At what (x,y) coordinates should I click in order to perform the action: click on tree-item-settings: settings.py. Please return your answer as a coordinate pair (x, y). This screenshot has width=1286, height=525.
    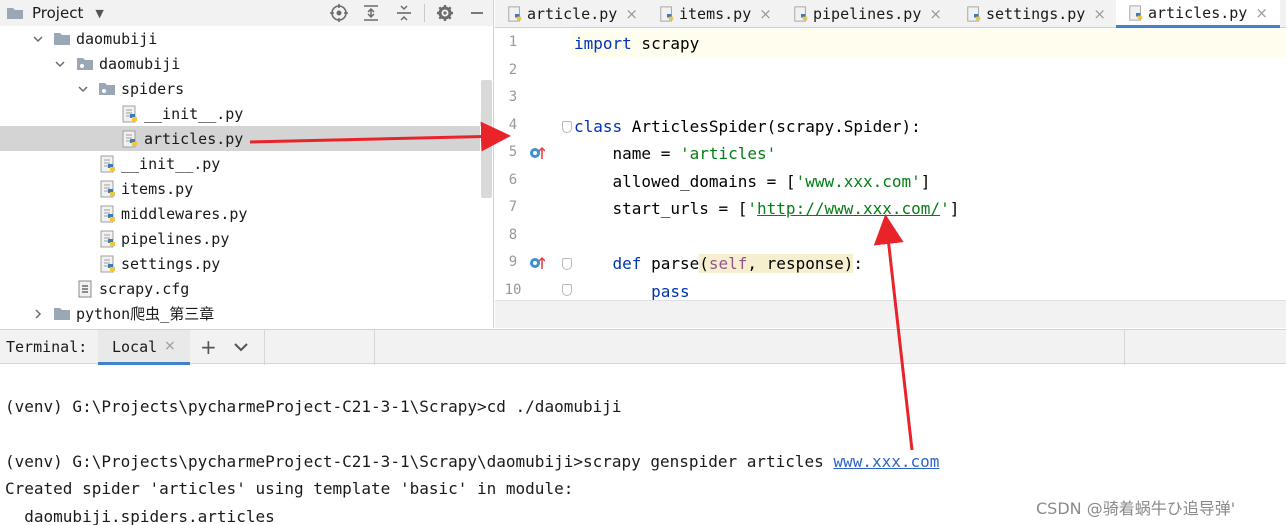
    Looking at the image, I should click on (240, 263).